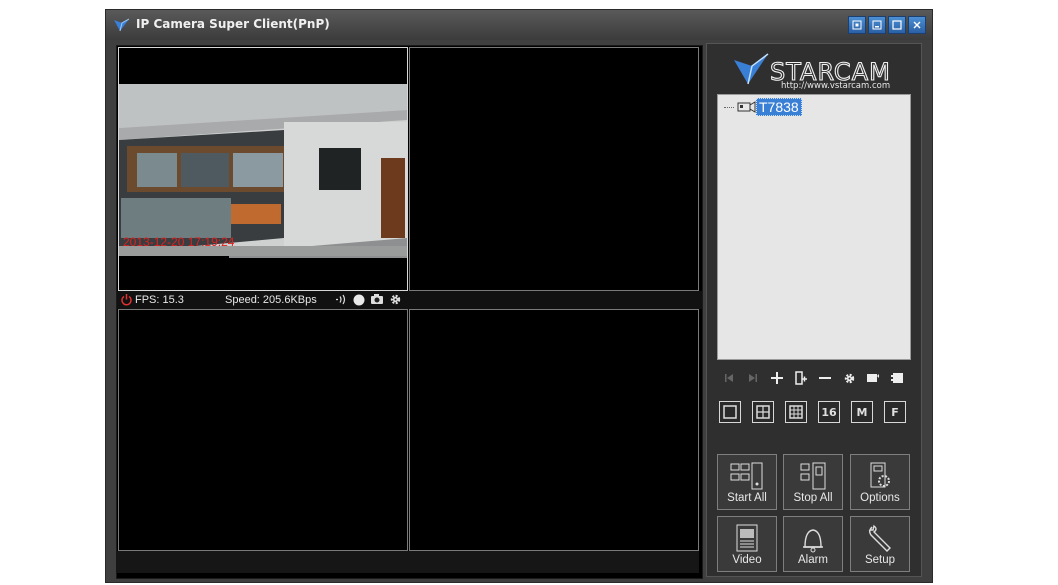 The image size is (1058, 585). What do you see at coordinates (395, 299) in the screenshot?
I see `gear-icon` at bounding box center [395, 299].